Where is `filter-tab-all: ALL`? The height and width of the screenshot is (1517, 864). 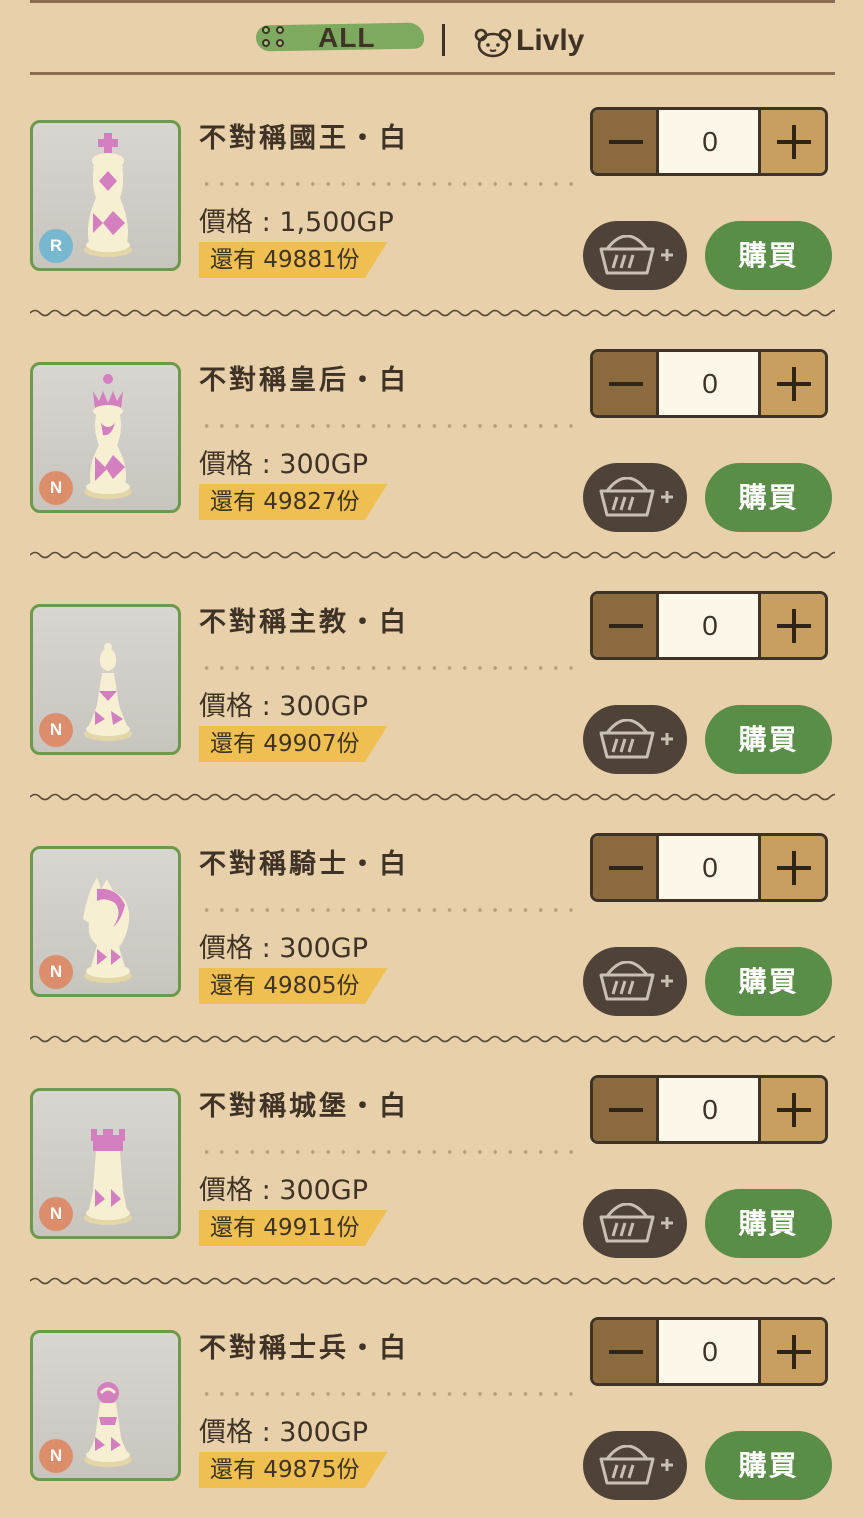
filter-tab-all: ALL is located at coordinates (340, 38).